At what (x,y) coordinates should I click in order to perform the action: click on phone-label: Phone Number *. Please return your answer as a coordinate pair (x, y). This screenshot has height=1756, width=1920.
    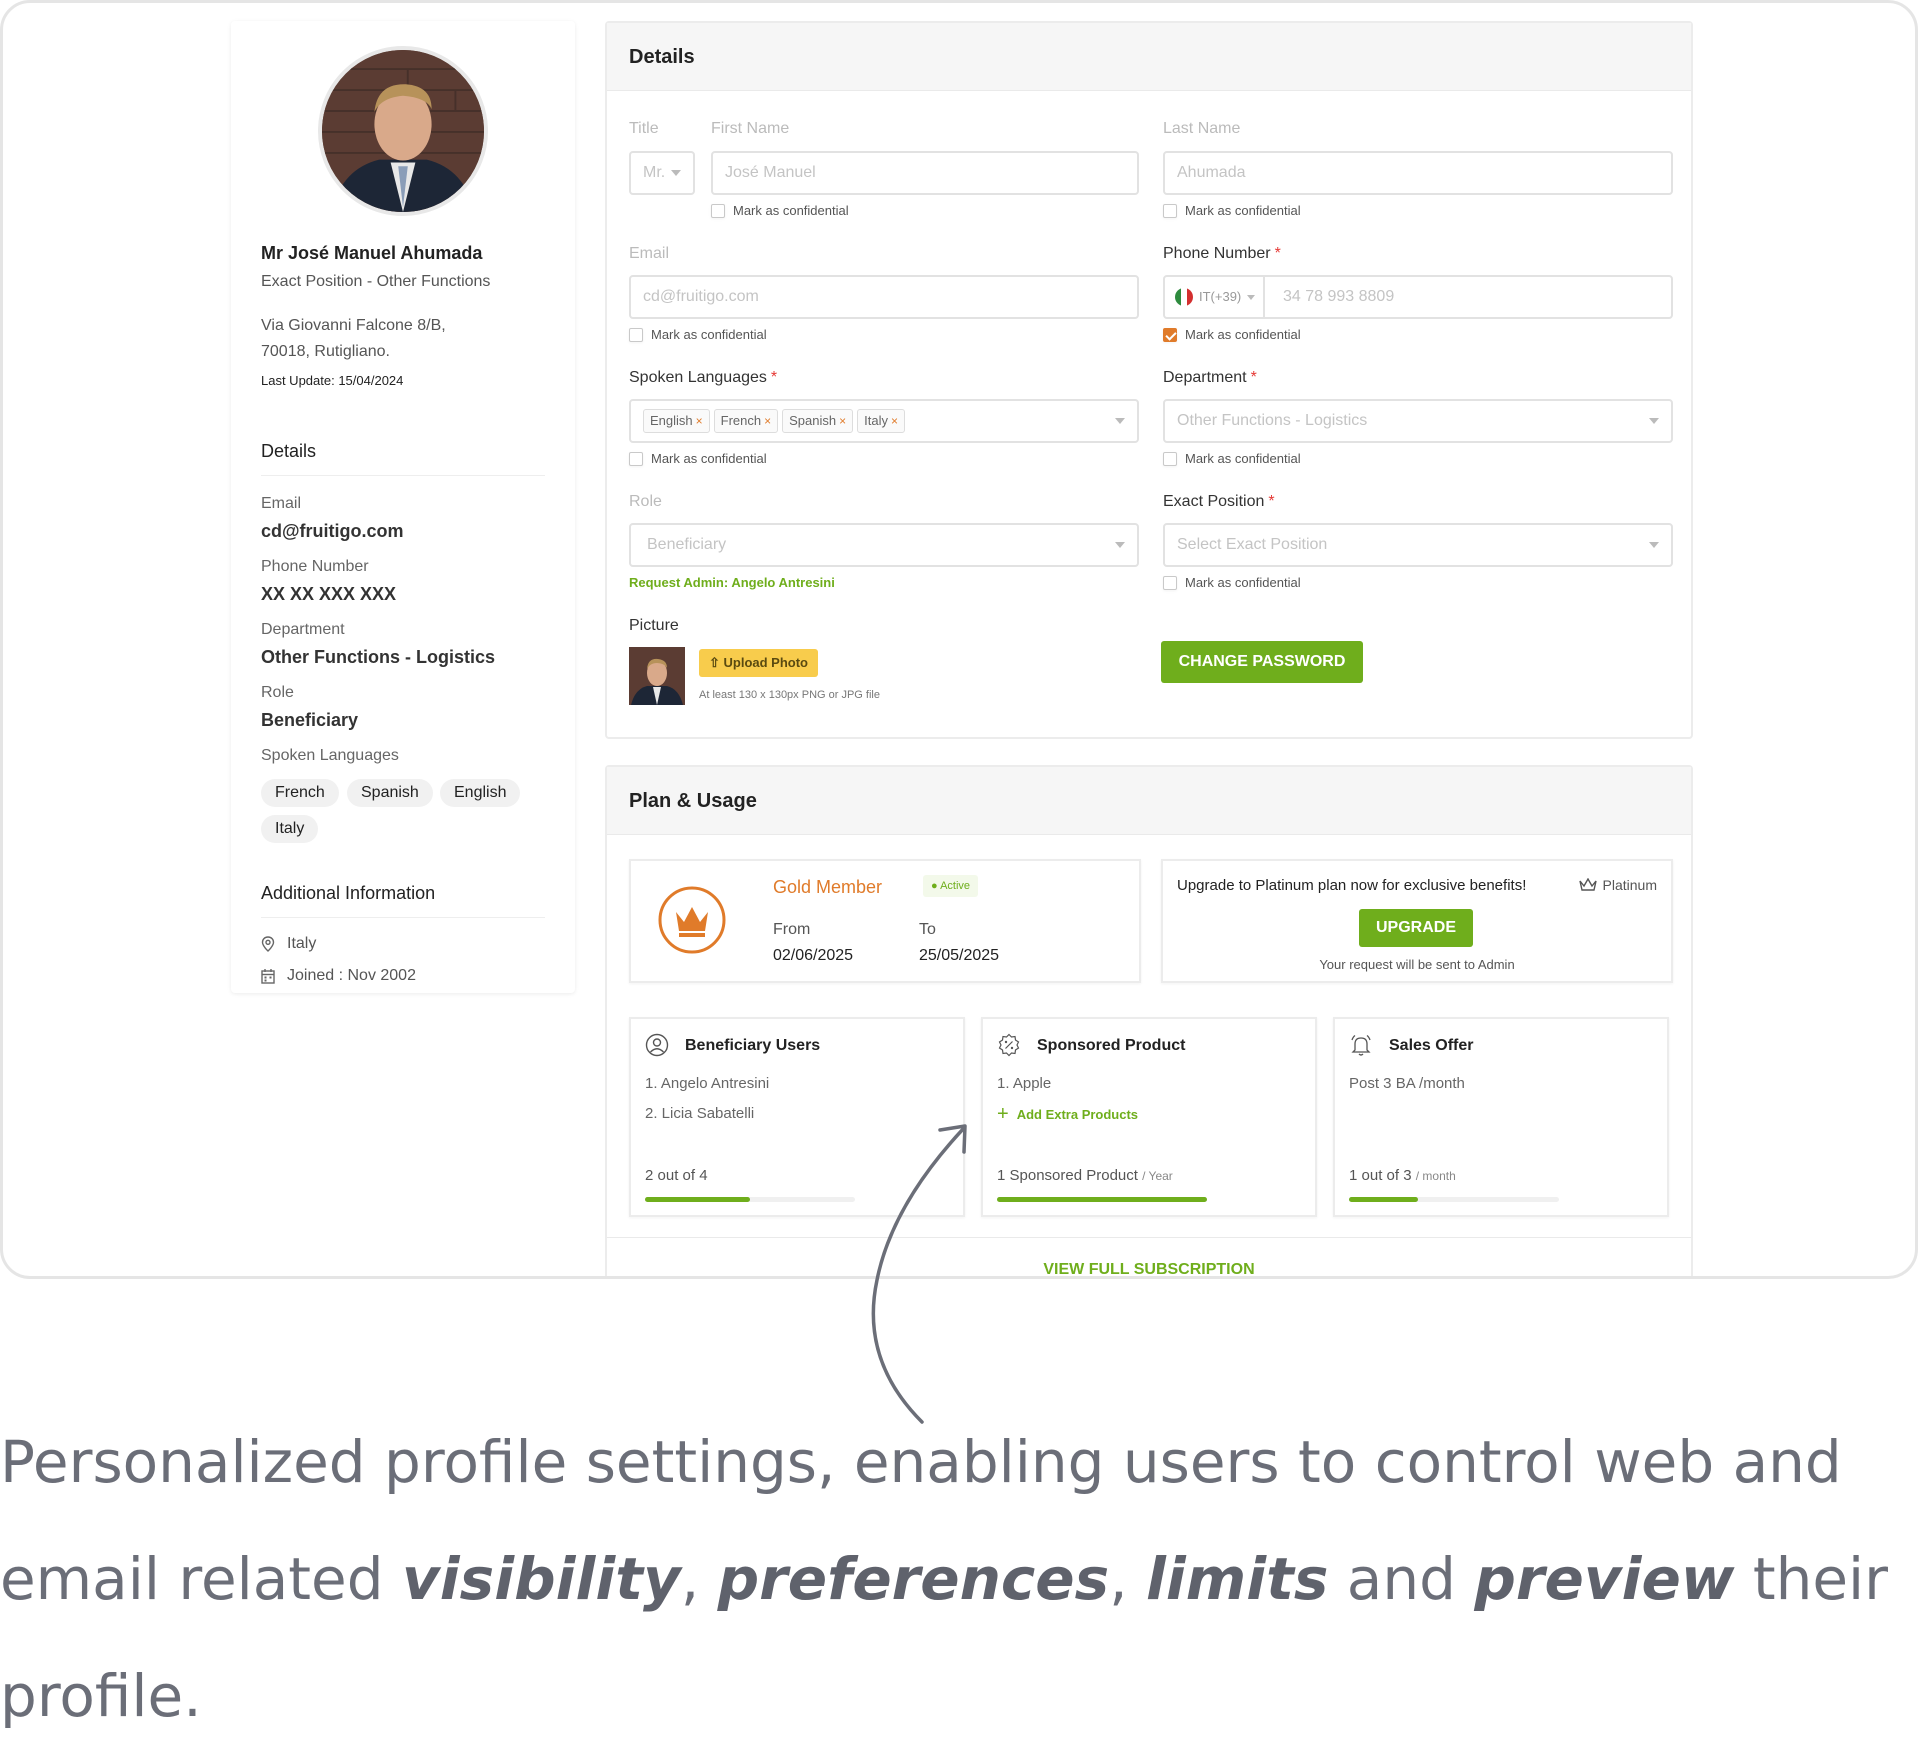
    Looking at the image, I should click on (1222, 254).